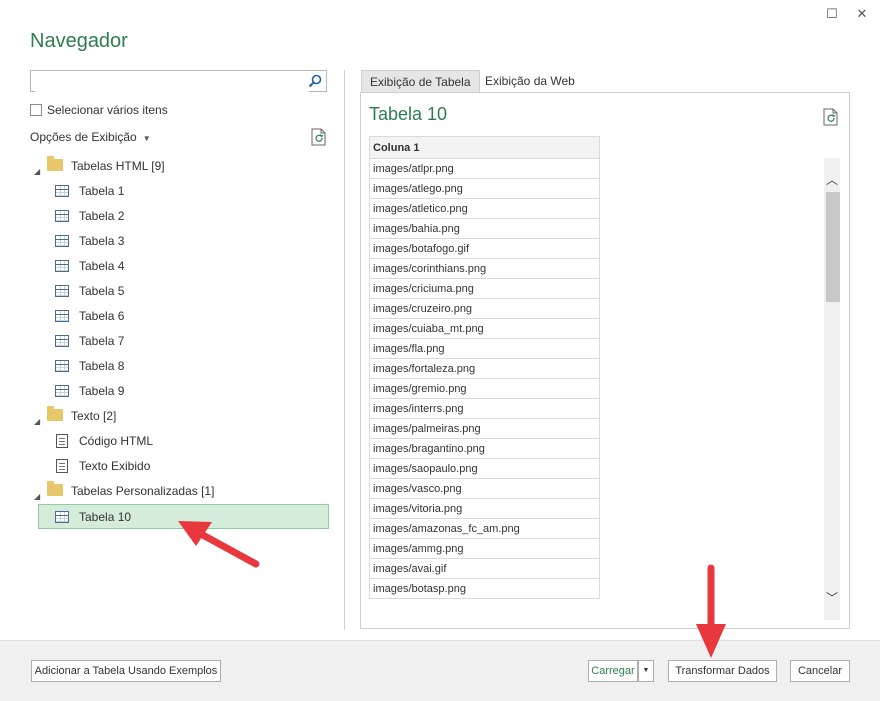 Image resolution: width=880 pixels, height=701 pixels. What do you see at coordinates (484, 528) in the screenshot?
I see `table-cell: images/amazonas_fc_am.png` at bounding box center [484, 528].